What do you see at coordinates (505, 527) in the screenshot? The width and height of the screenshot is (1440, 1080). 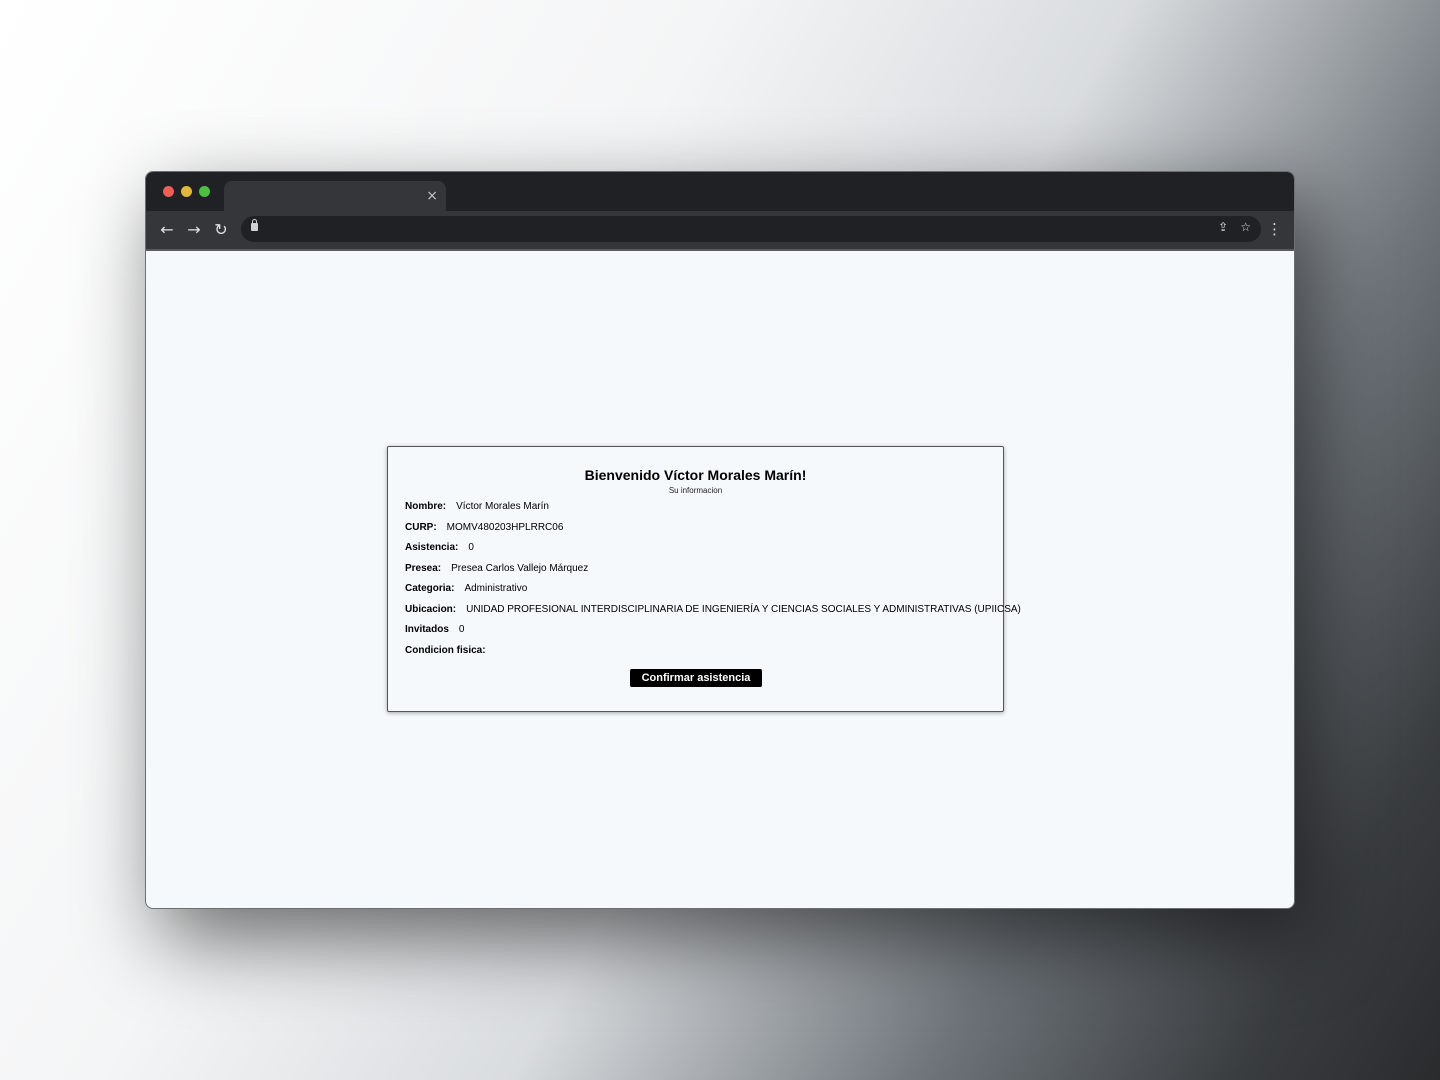 I see `field-value: MOMV480203HPLRRC06` at bounding box center [505, 527].